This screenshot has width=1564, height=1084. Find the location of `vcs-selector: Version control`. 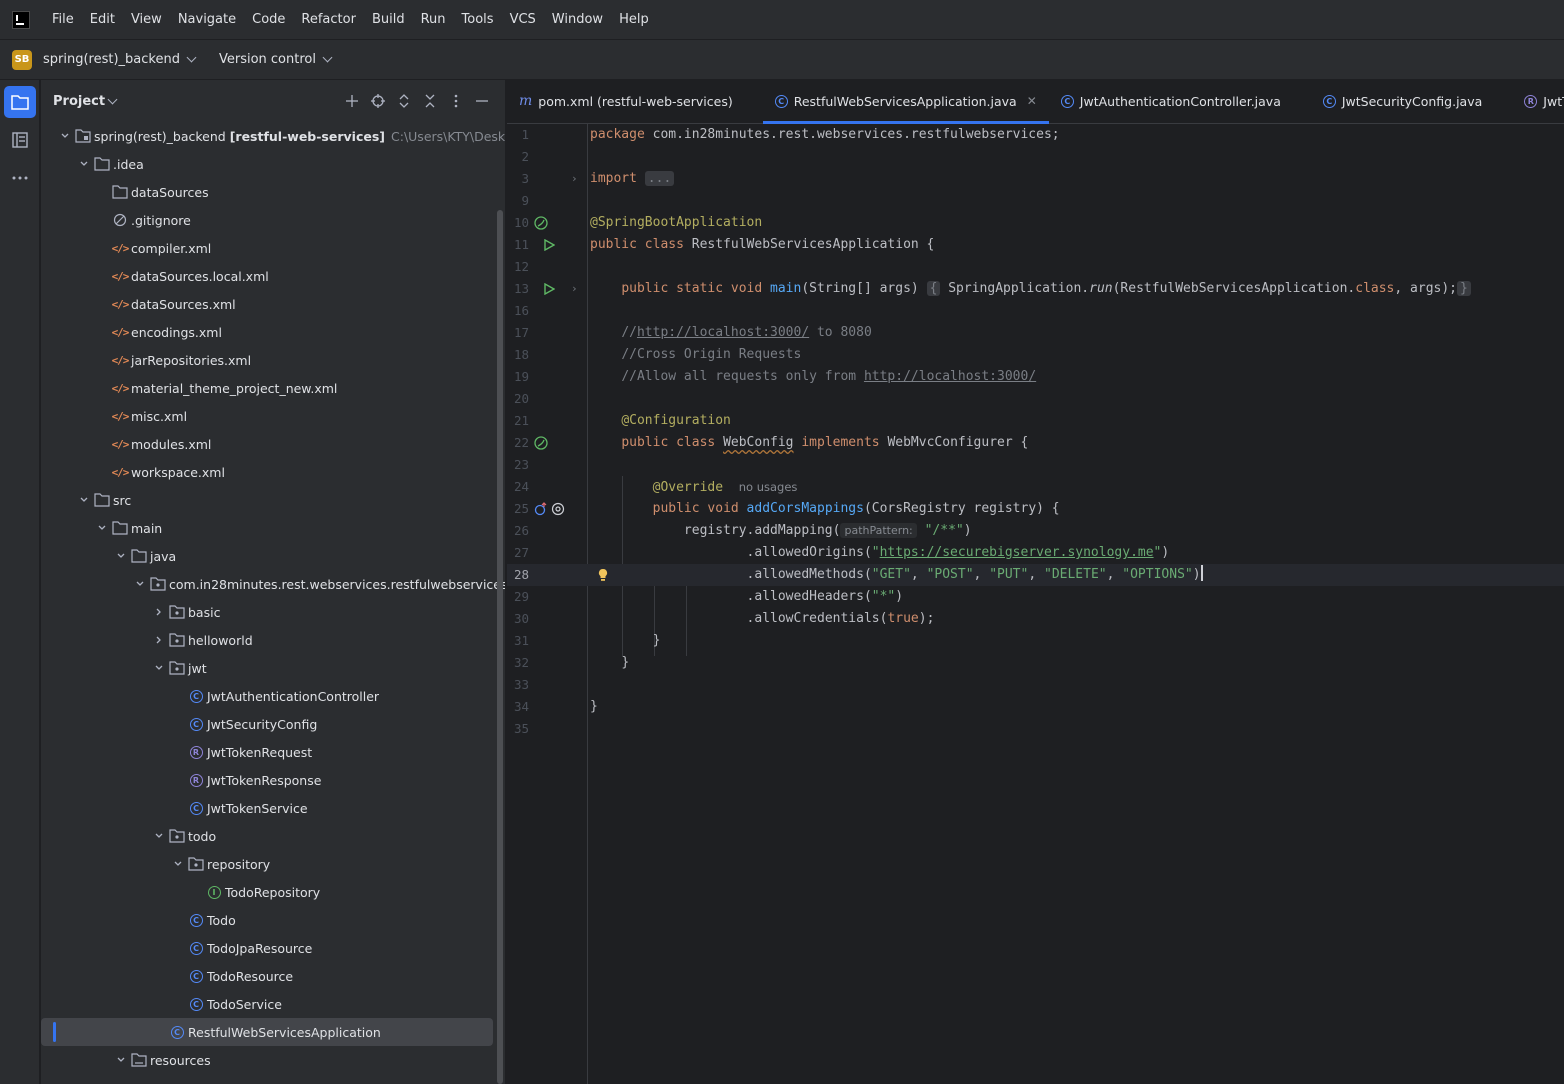

vcs-selector: Version control is located at coordinates (278, 59).